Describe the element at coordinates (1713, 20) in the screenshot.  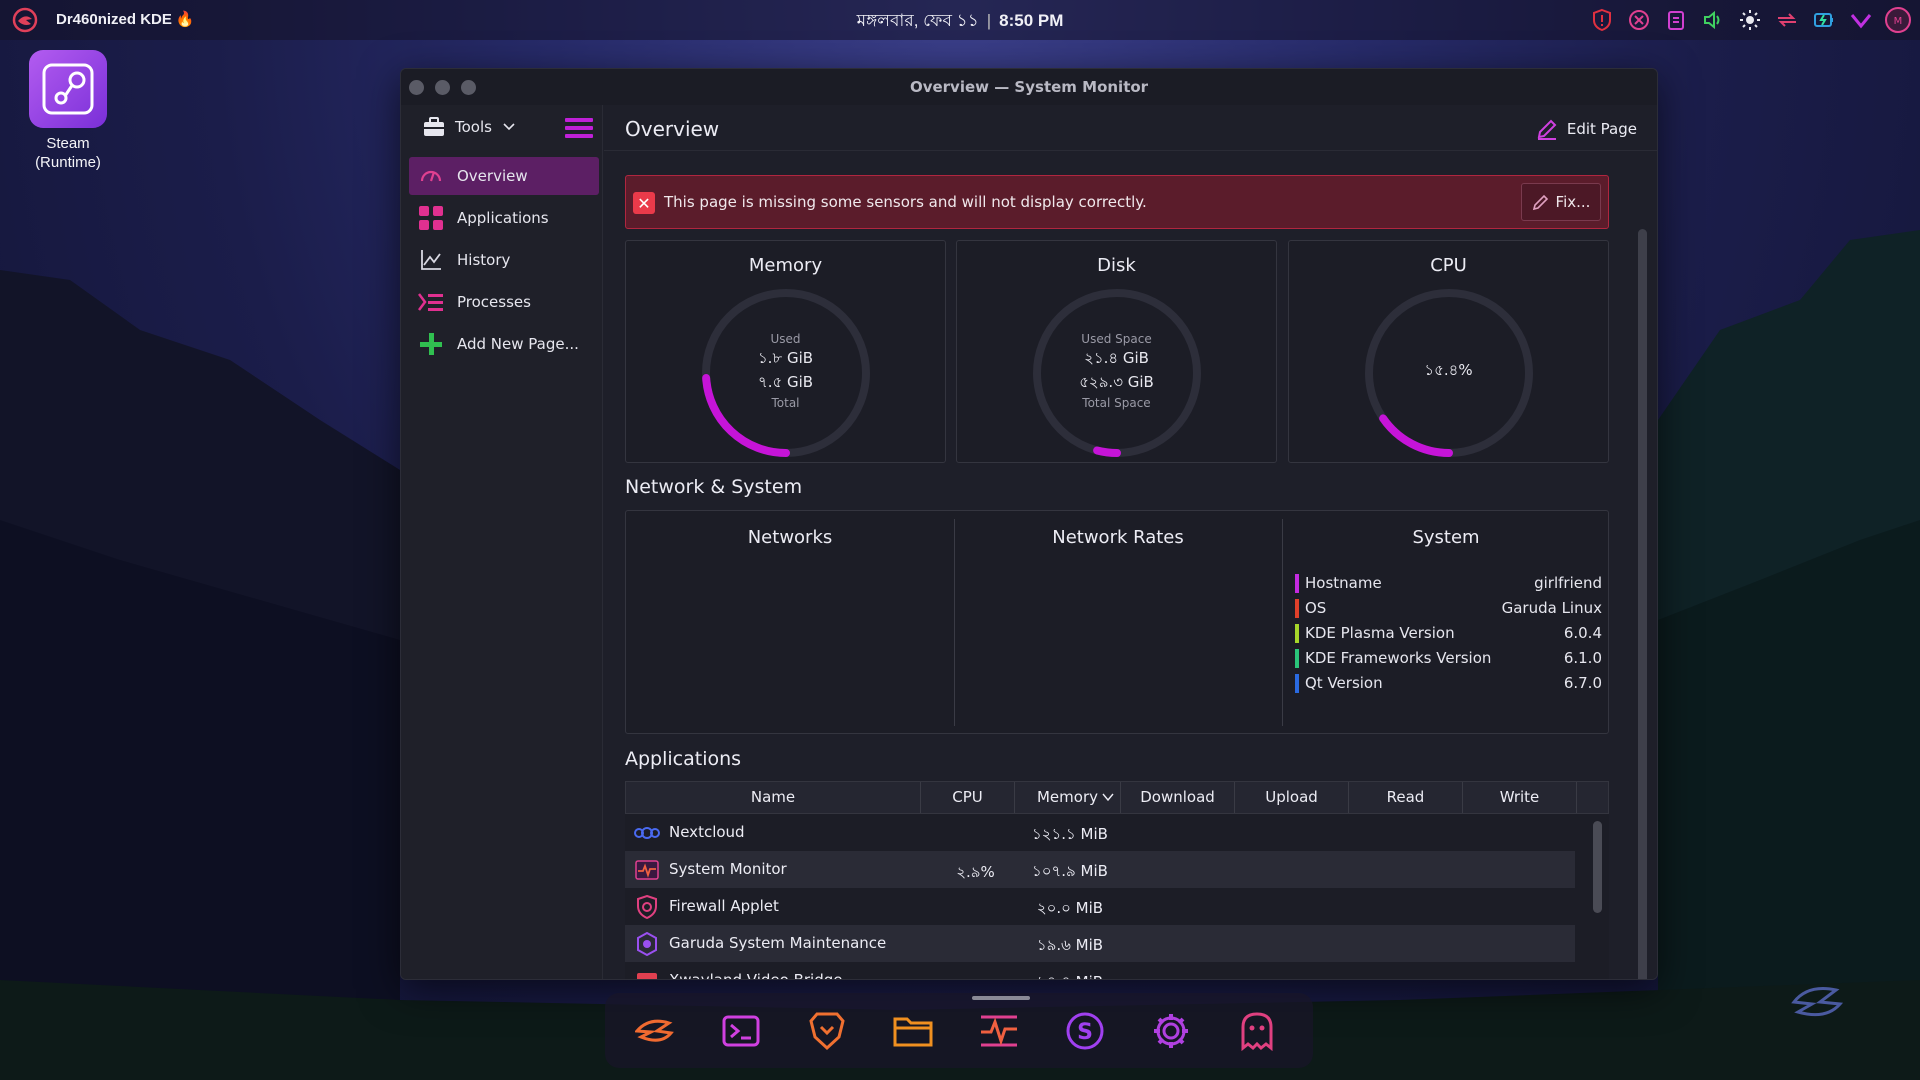
I see `volume-icon` at that location.